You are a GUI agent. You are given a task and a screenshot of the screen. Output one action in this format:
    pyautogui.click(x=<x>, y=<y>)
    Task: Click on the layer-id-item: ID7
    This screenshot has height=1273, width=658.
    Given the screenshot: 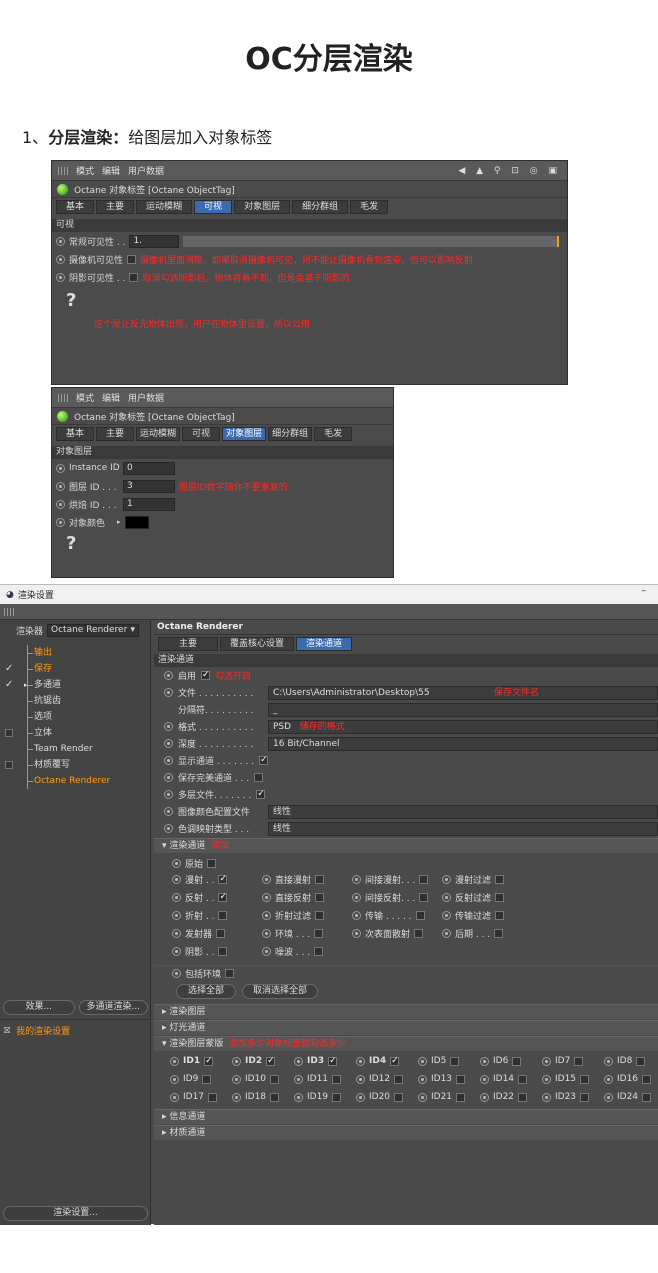 What is the action you would take?
    pyautogui.click(x=573, y=1061)
    